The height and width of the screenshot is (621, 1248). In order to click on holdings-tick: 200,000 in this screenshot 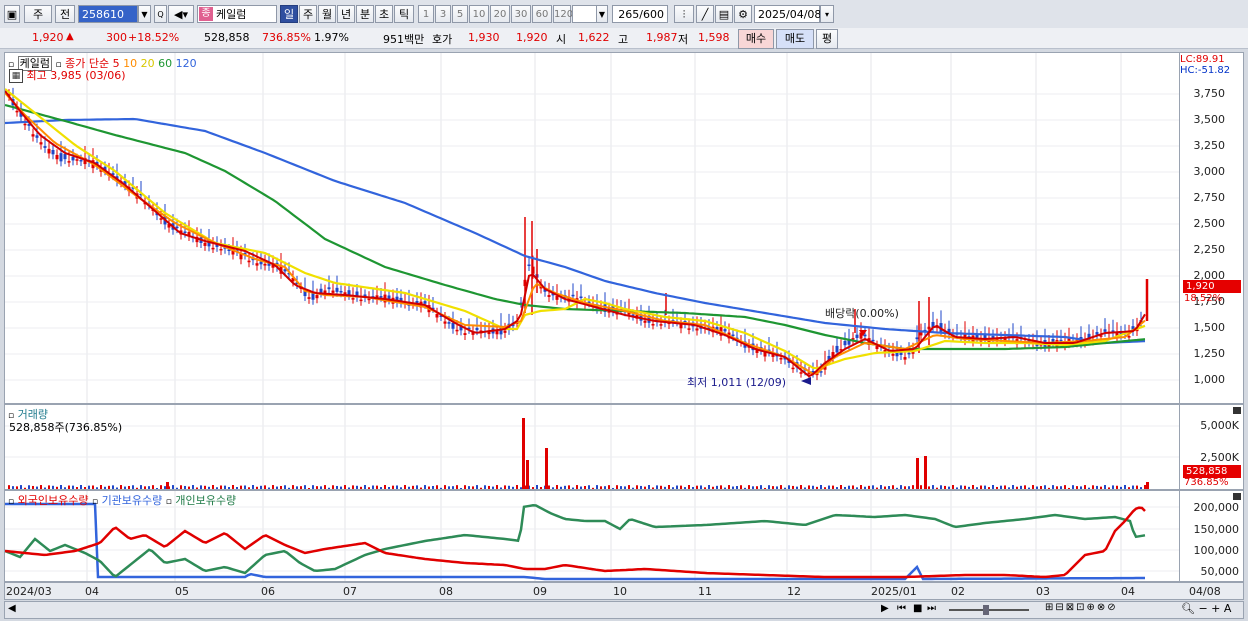, I will do `click(1216, 507)`.